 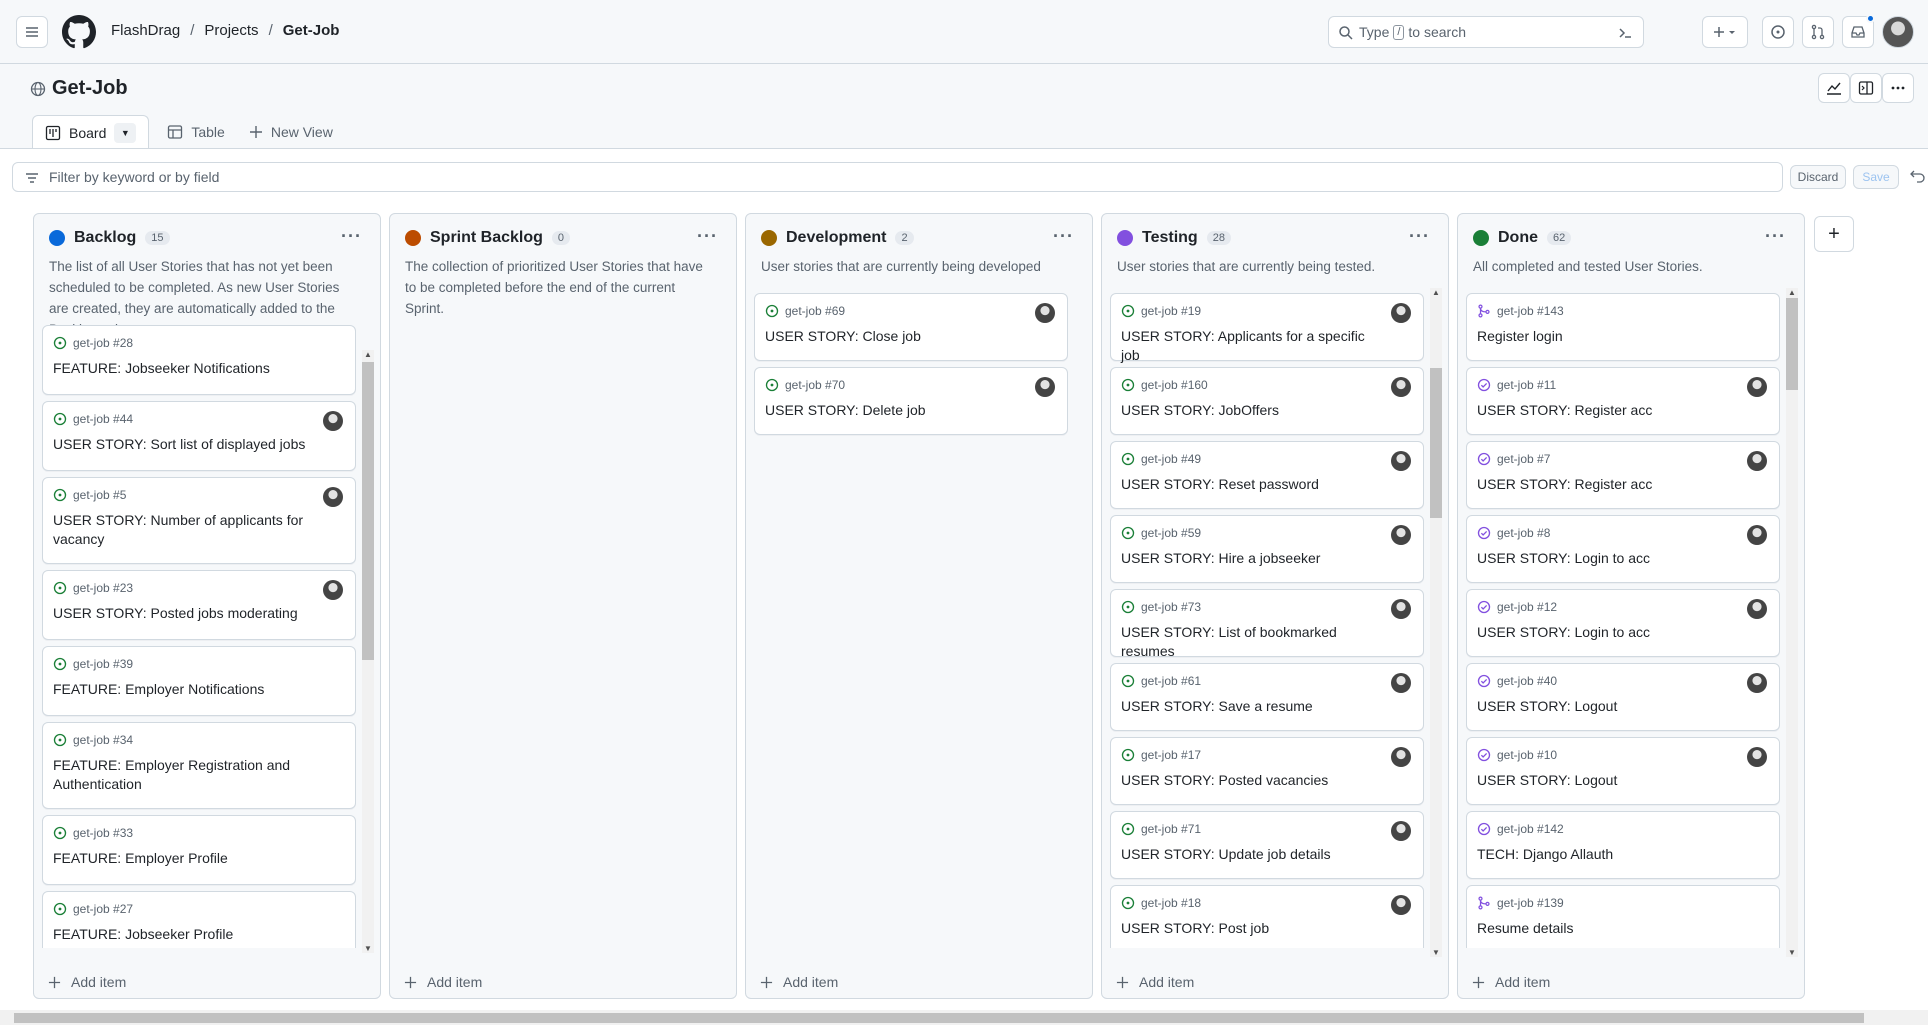 I want to click on card-title: USER STORY: Close job, so click(x=898, y=336).